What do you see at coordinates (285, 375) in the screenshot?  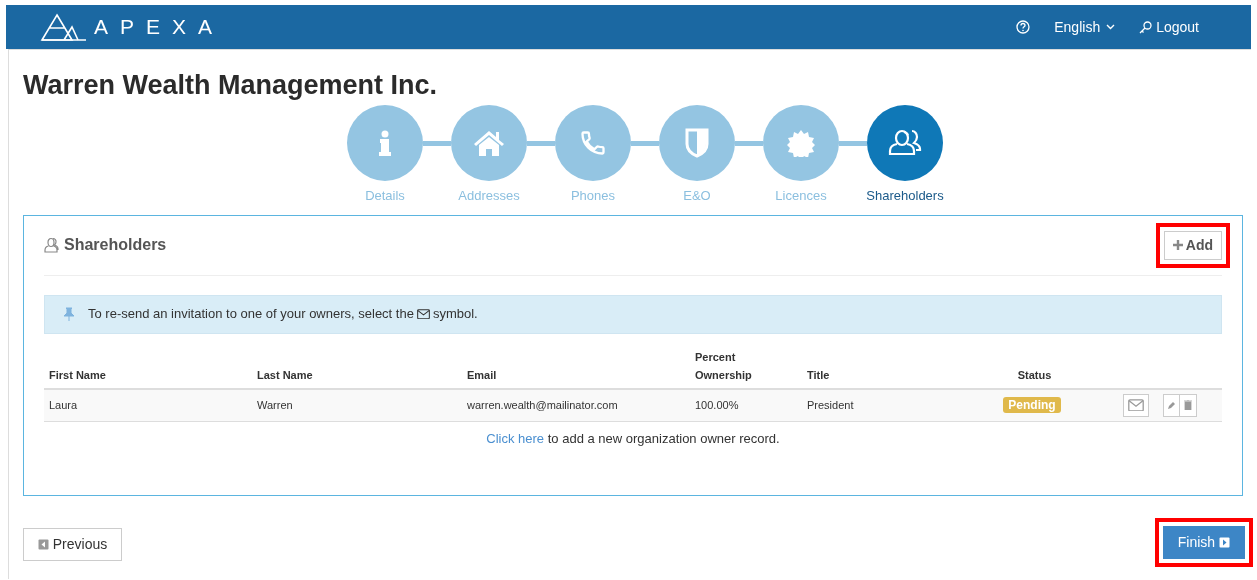 I see `column-header: Last Name` at bounding box center [285, 375].